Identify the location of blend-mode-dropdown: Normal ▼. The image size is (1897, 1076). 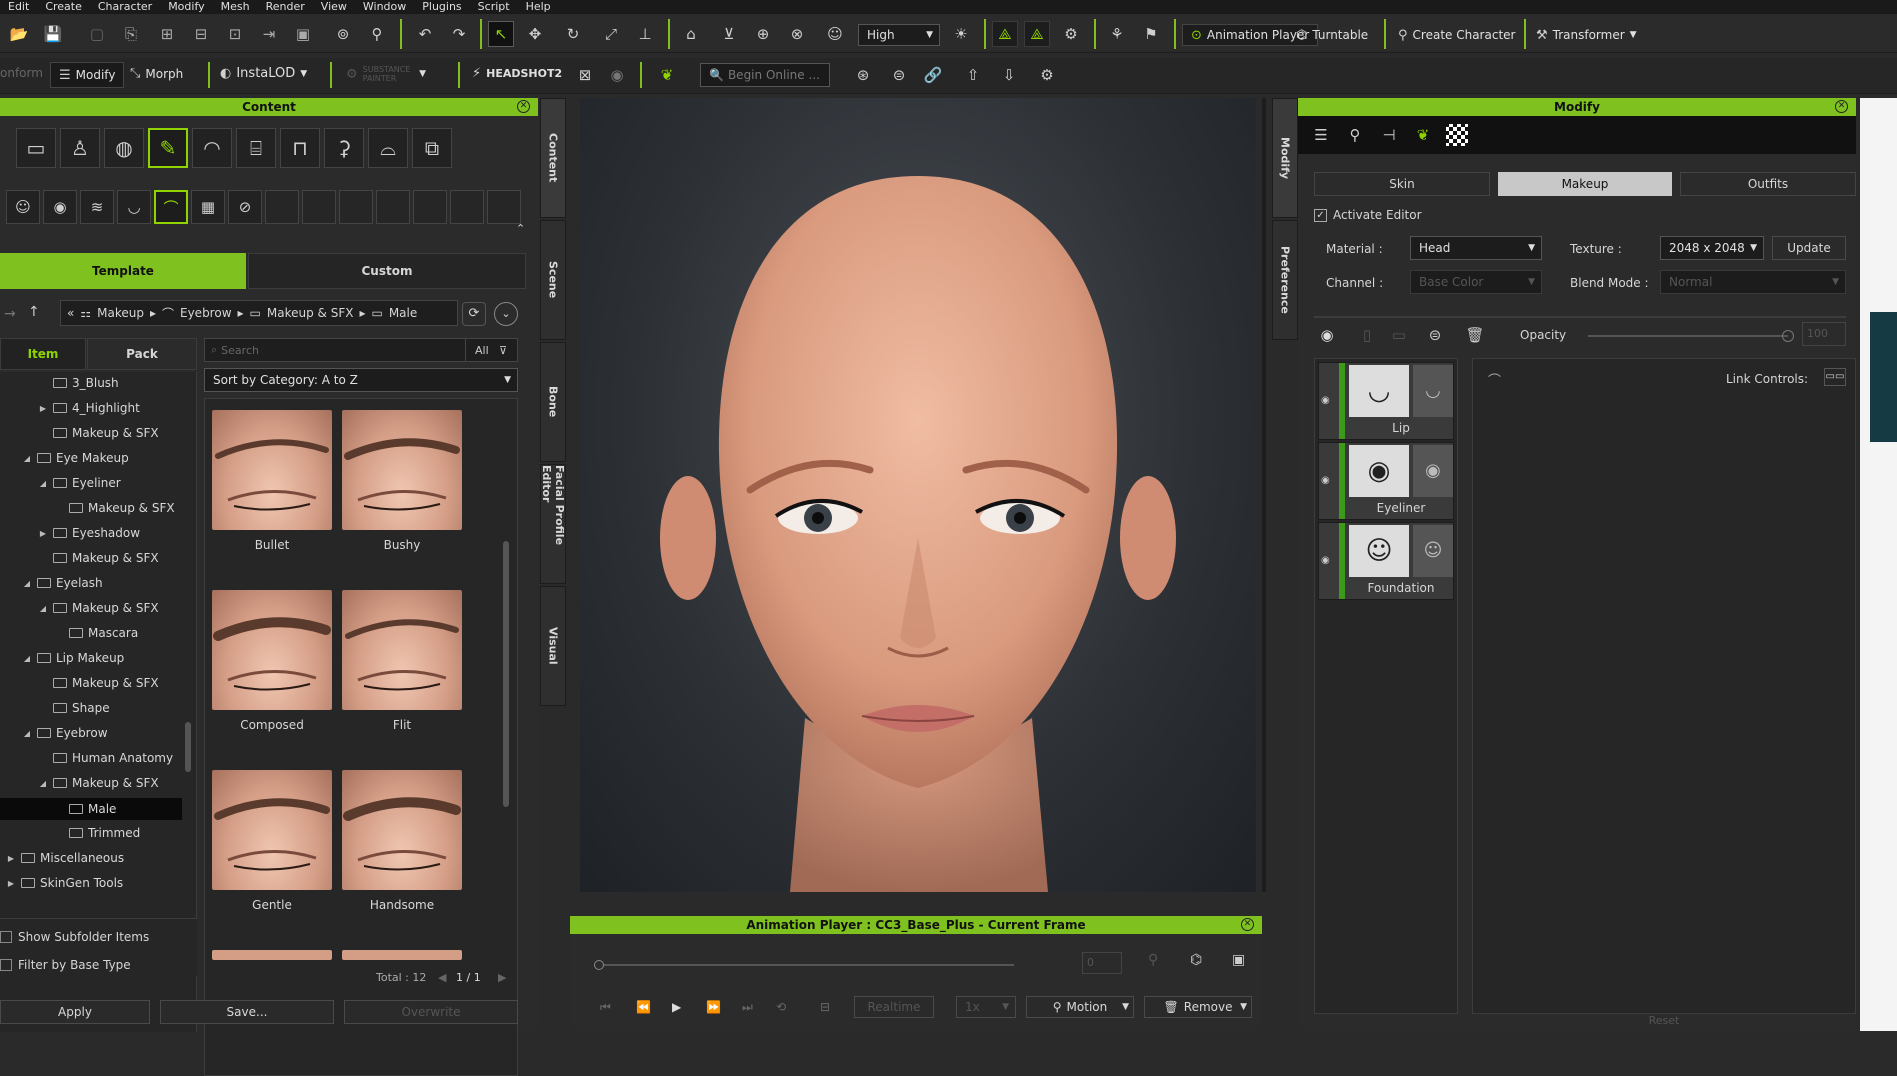
(1753, 282).